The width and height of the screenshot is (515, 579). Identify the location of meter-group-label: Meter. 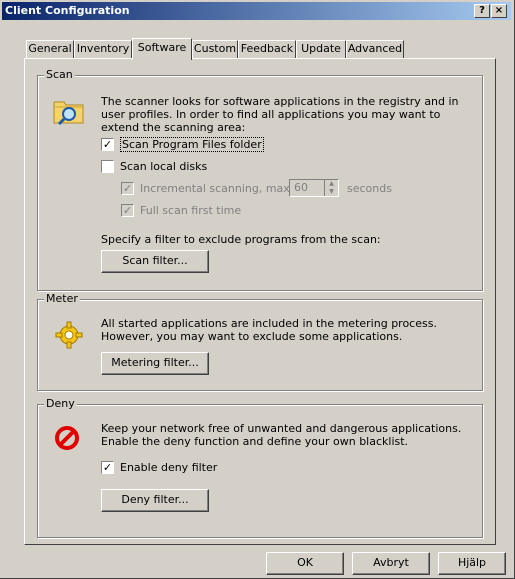
(62, 298).